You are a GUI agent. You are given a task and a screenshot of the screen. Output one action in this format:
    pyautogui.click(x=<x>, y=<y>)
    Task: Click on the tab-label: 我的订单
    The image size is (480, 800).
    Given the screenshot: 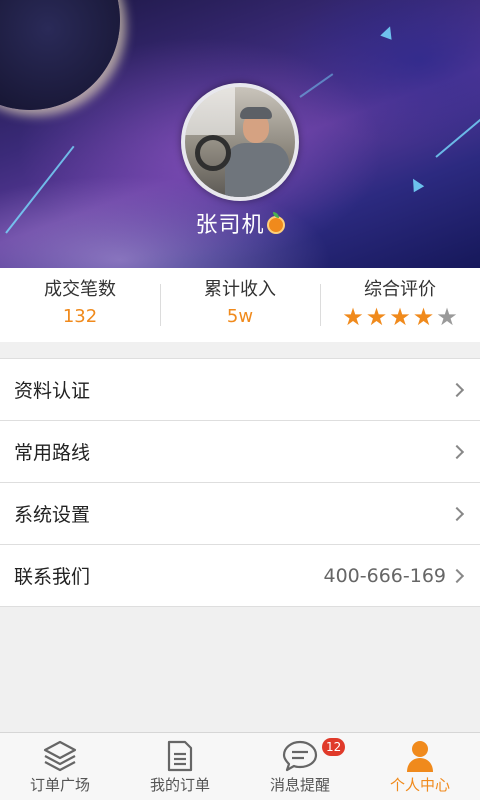 What is the action you would take?
    pyautogui.click(x=179, y=785)
    